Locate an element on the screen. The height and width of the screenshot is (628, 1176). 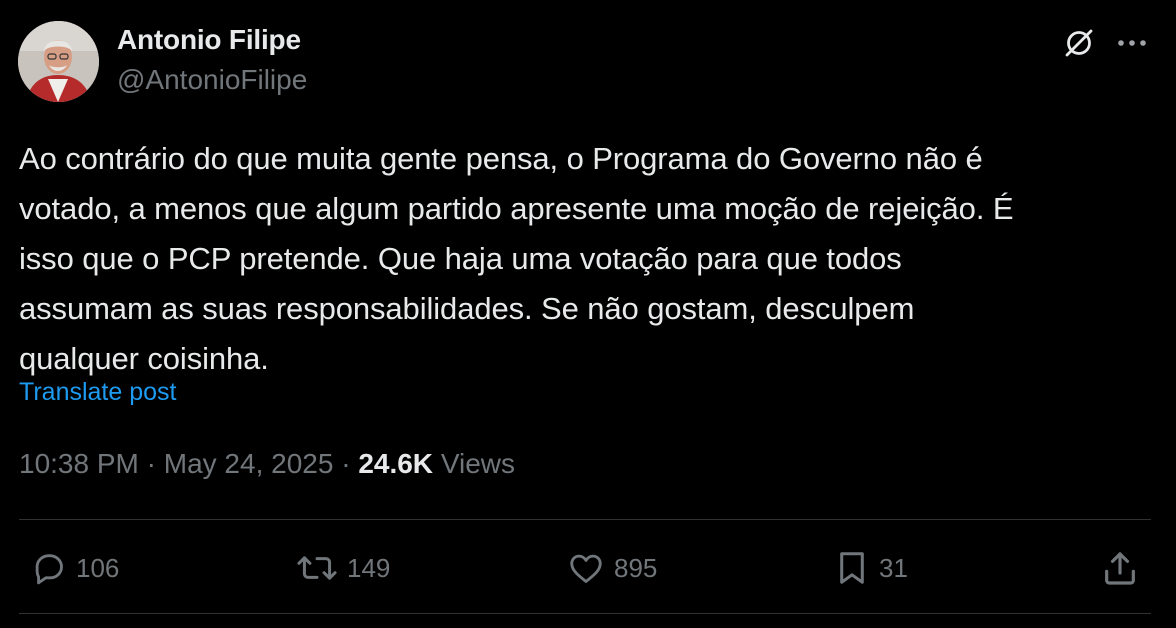
bookmark-icon is located at coordinates (852, 568).